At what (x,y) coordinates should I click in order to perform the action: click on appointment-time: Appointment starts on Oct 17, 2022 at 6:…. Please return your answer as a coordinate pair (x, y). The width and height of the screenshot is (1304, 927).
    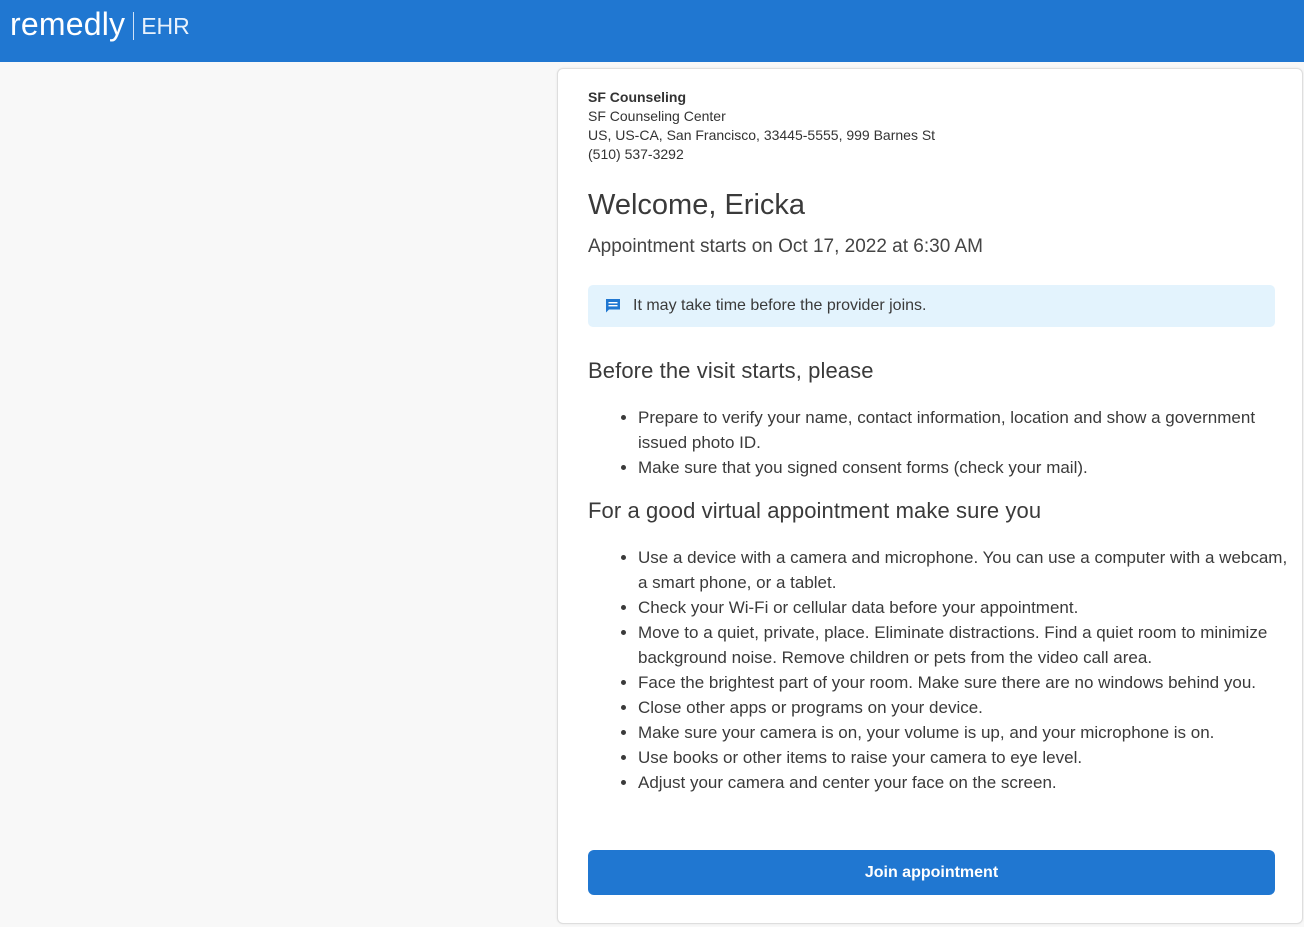
    Looking at the image, I should click on (786, 246).